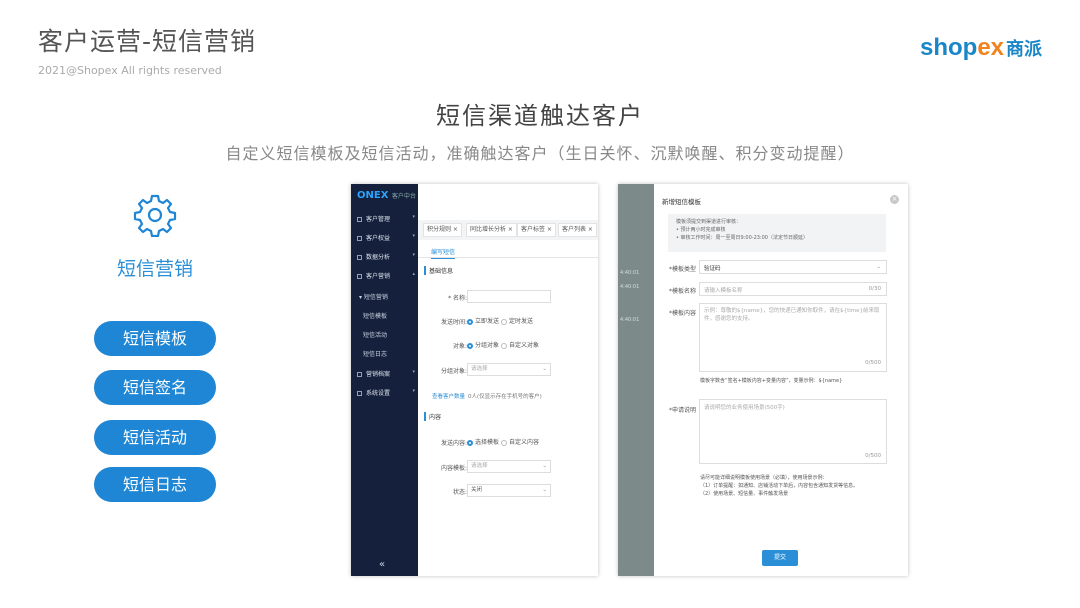  What do you see at coordinates (155, 437) in the screenshot?
I see `sms-campaign-button: 短信活动` at bounding box center [155, 437].